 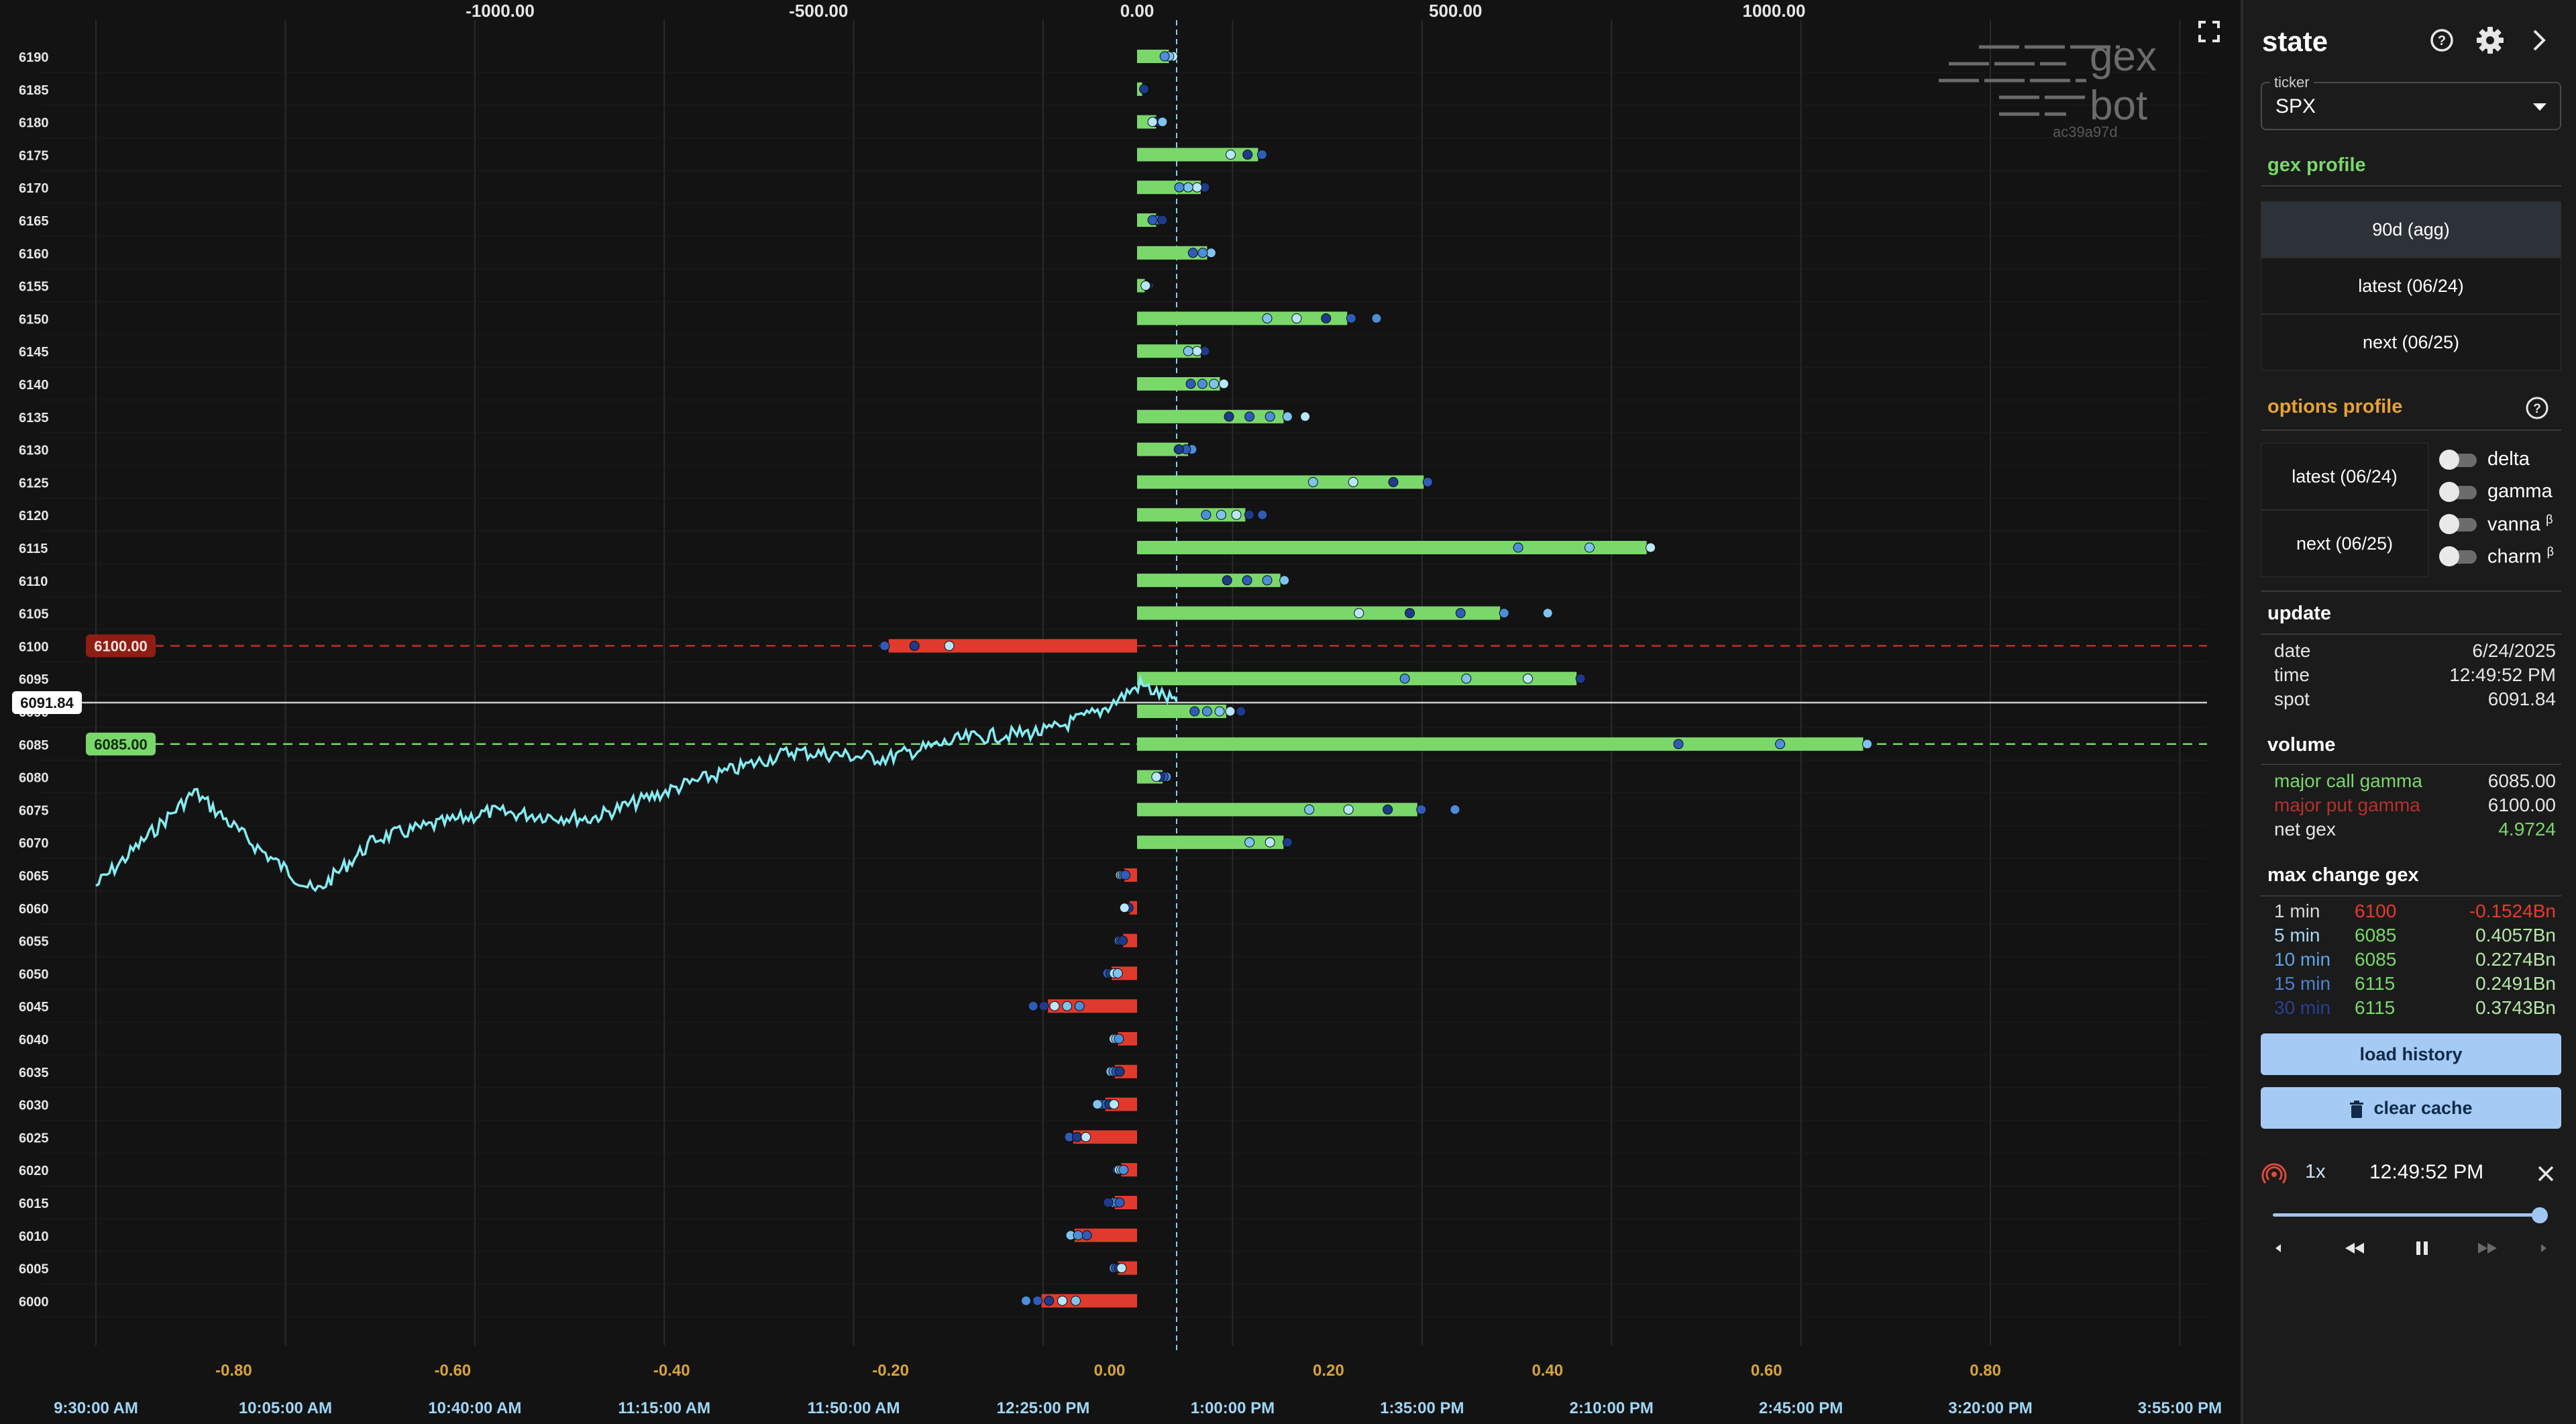 I want to click on bottom-axis-tick: 0.80, so click(x=1985, y=1371).